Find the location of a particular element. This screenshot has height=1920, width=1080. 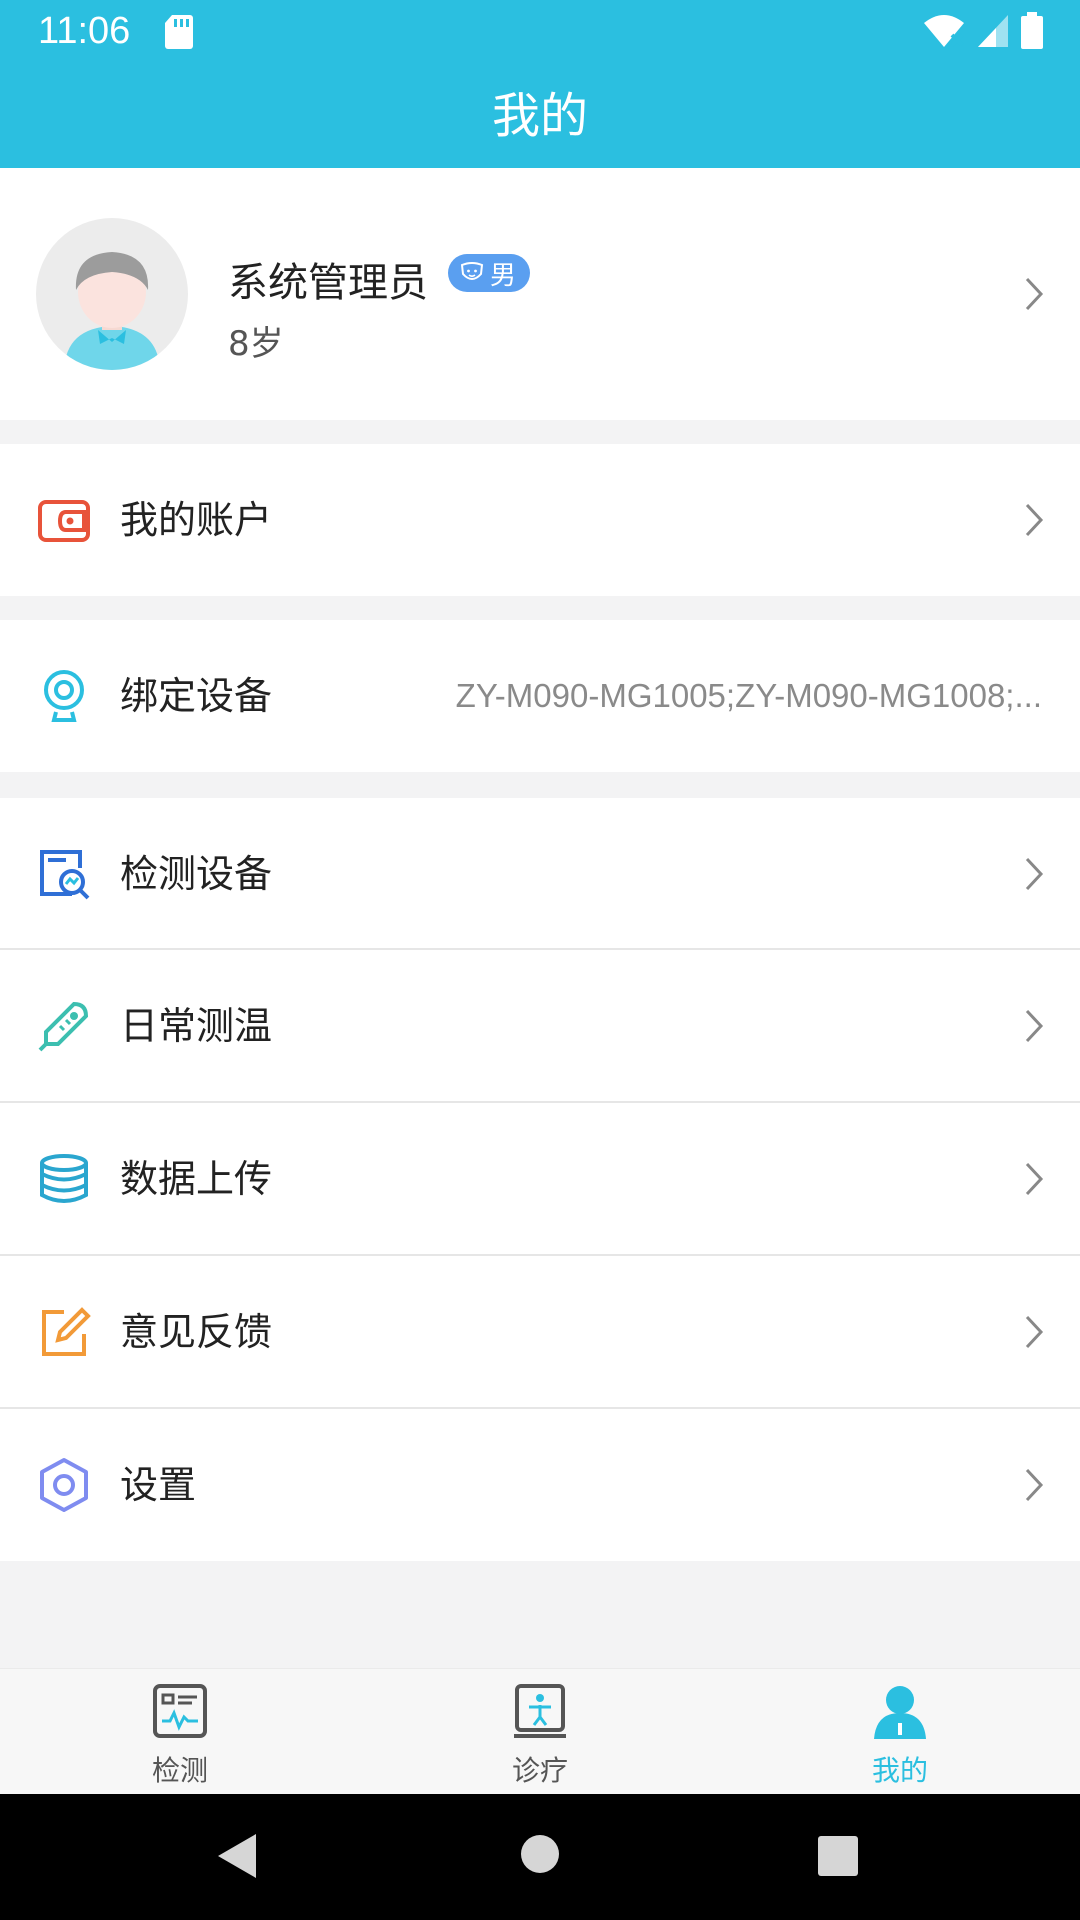

menu-label: 设置 is located at coordinates (158, 1485).